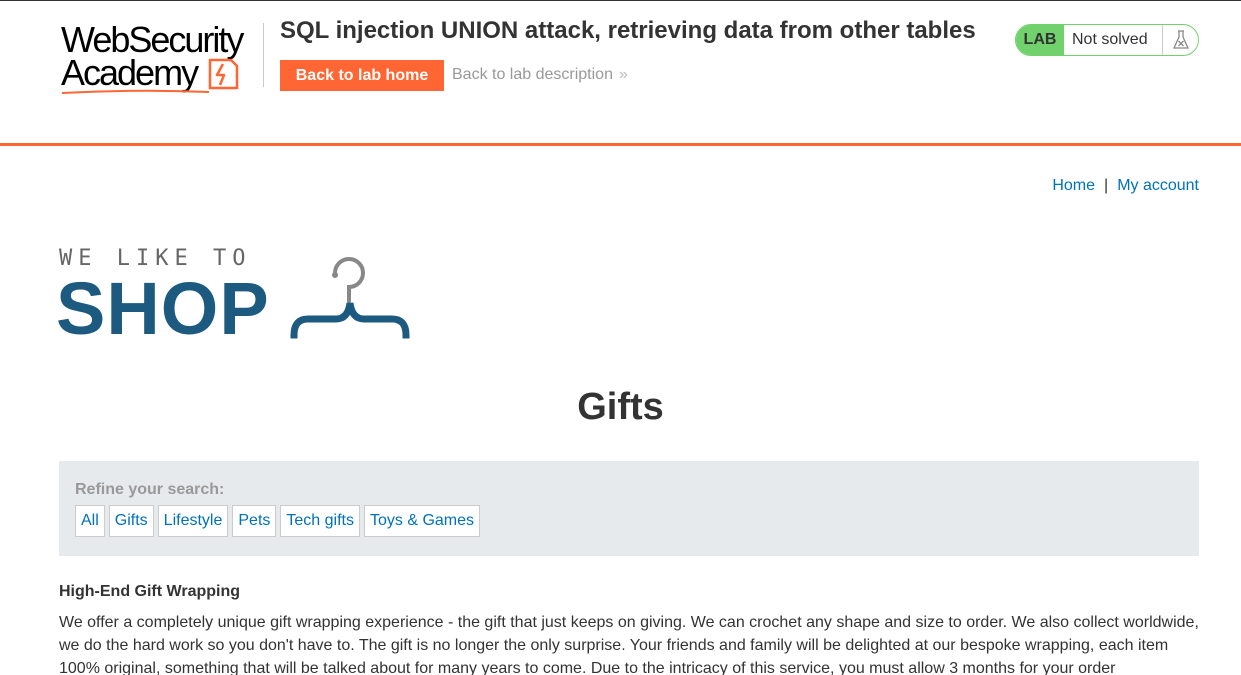  What do you see at coordinates (150, 489) in the screenshot?
I see `refine-search-label: Refine your search:` at bounding box center [150, 489].